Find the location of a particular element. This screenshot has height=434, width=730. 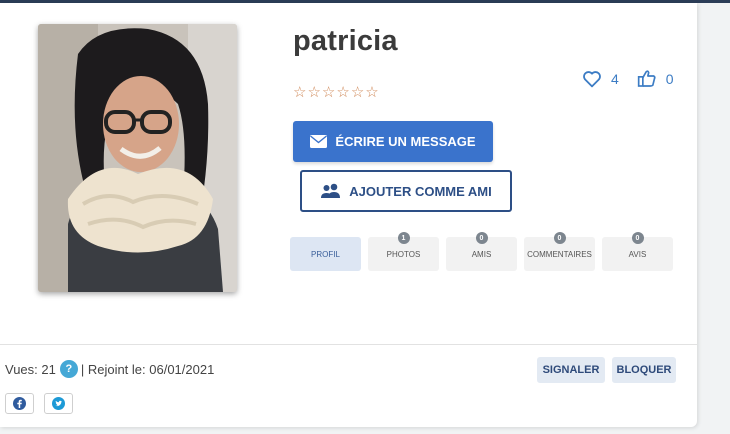

tab-avis-label: AVIS is located at coordinates (637, 254).